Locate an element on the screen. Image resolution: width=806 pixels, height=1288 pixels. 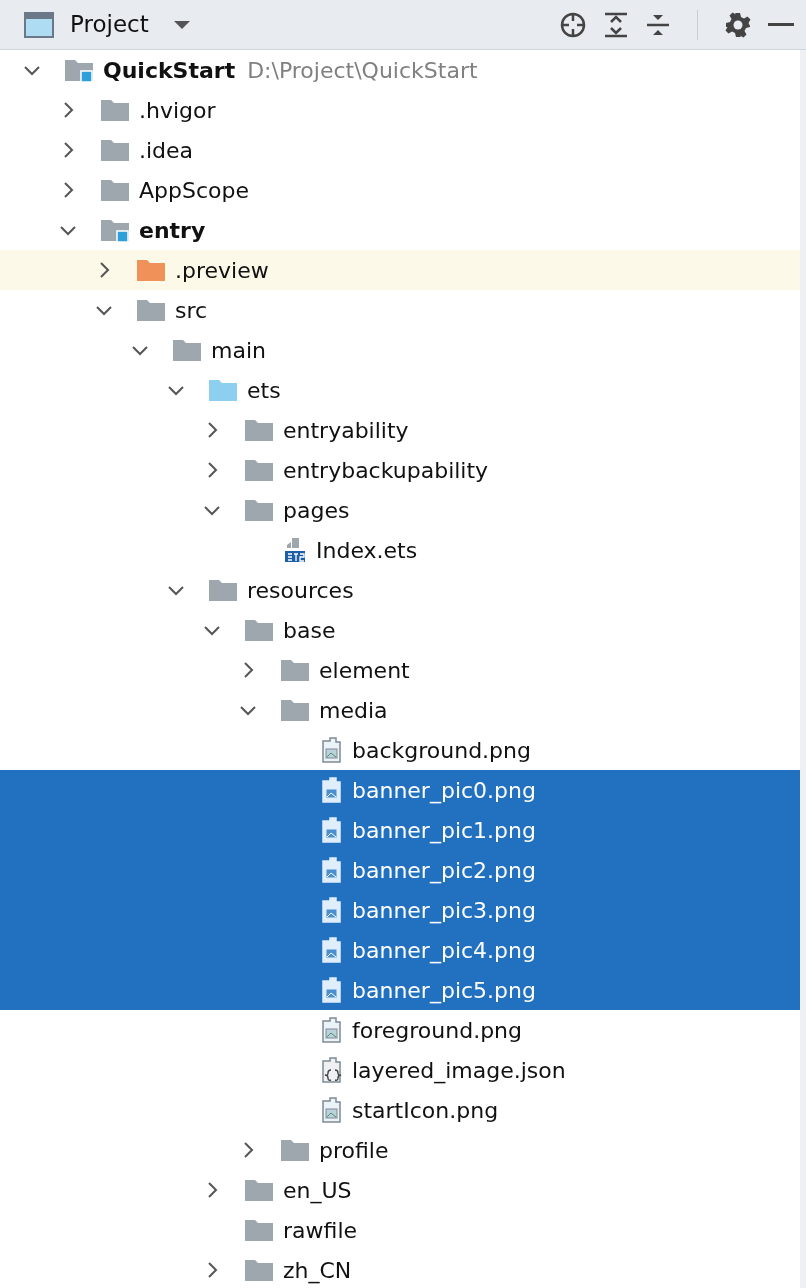
tree-row: layered_image.json is located at coordinates (400, 1070).